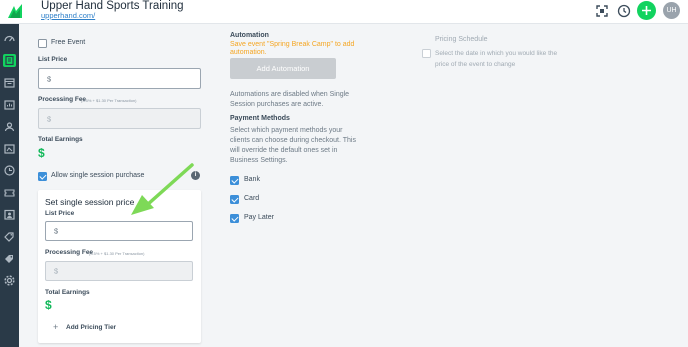 This screenshot has width=688, height=347. Describe the element at coordinates (119, 78) in the screenshot. I see `list-price-input: $` at that location.